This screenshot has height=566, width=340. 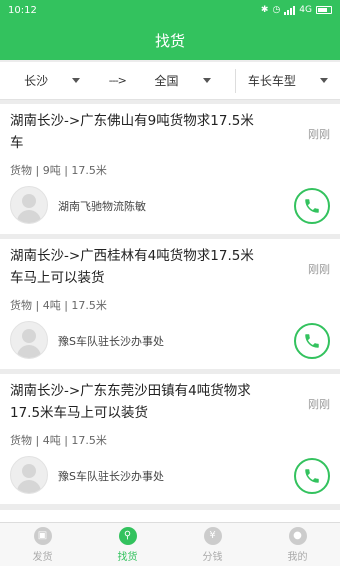 I want to click on destination-filter: 全国, so click(x=182, y=80).